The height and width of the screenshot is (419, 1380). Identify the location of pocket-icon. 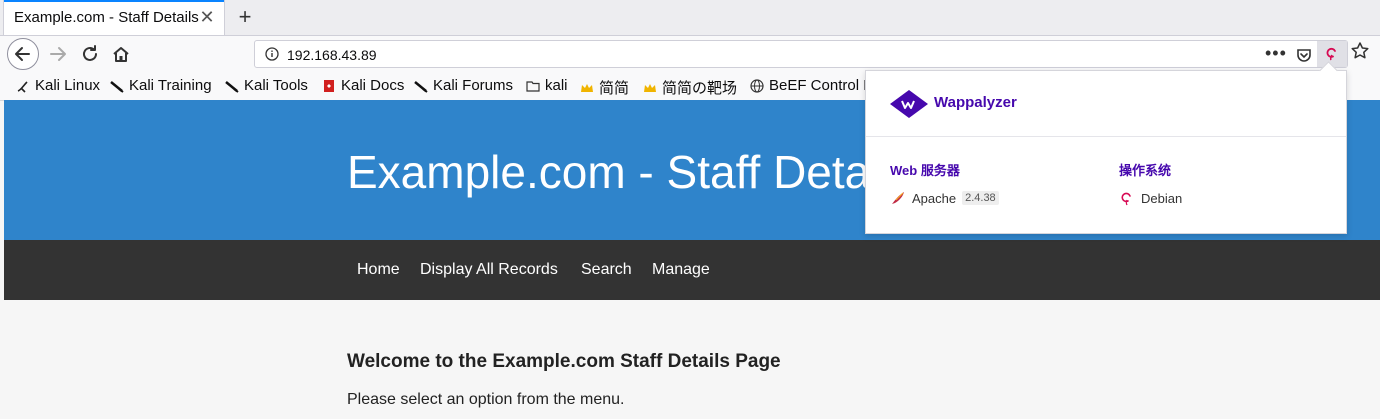
(1304, 55).